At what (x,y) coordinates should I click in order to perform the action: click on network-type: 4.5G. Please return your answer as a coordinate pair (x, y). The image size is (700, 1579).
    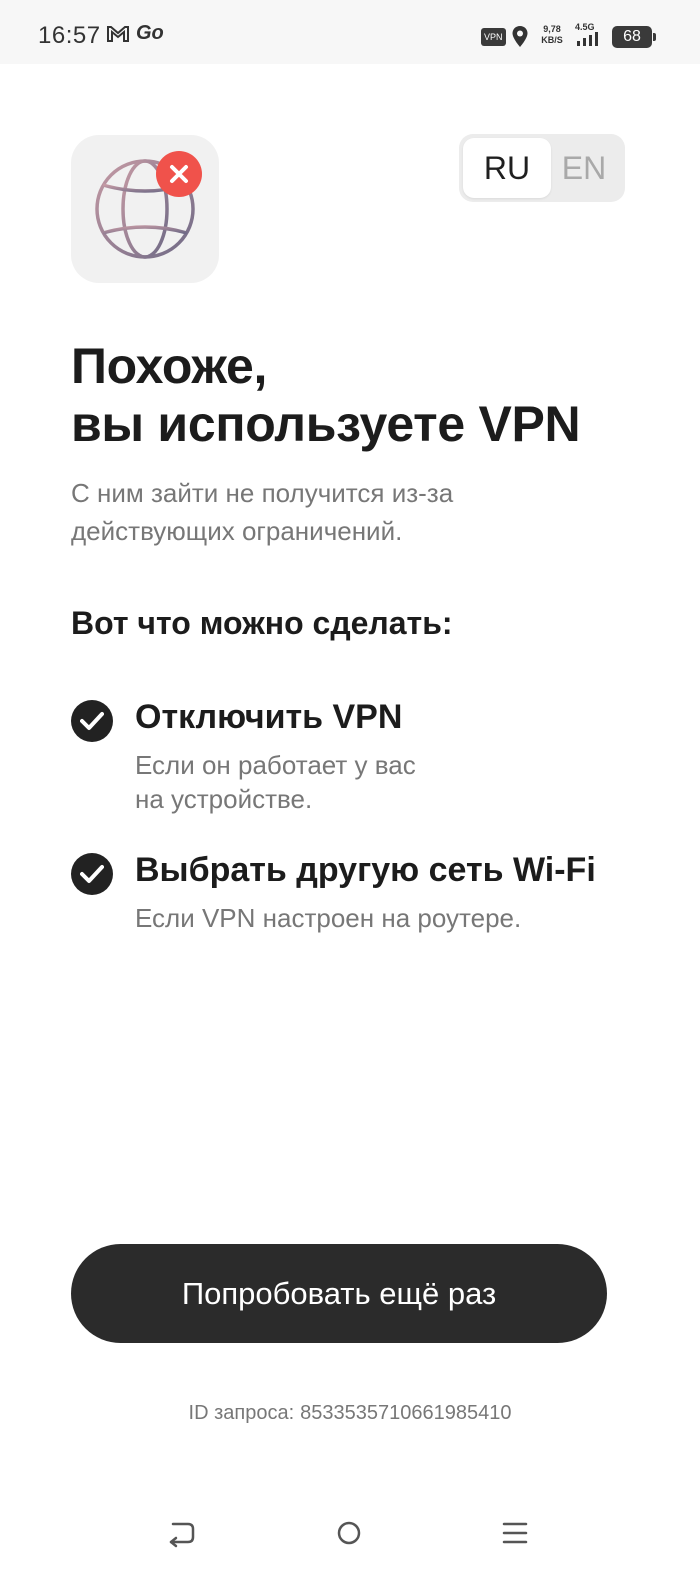
    Looking at the image, I should click on (585, 27).